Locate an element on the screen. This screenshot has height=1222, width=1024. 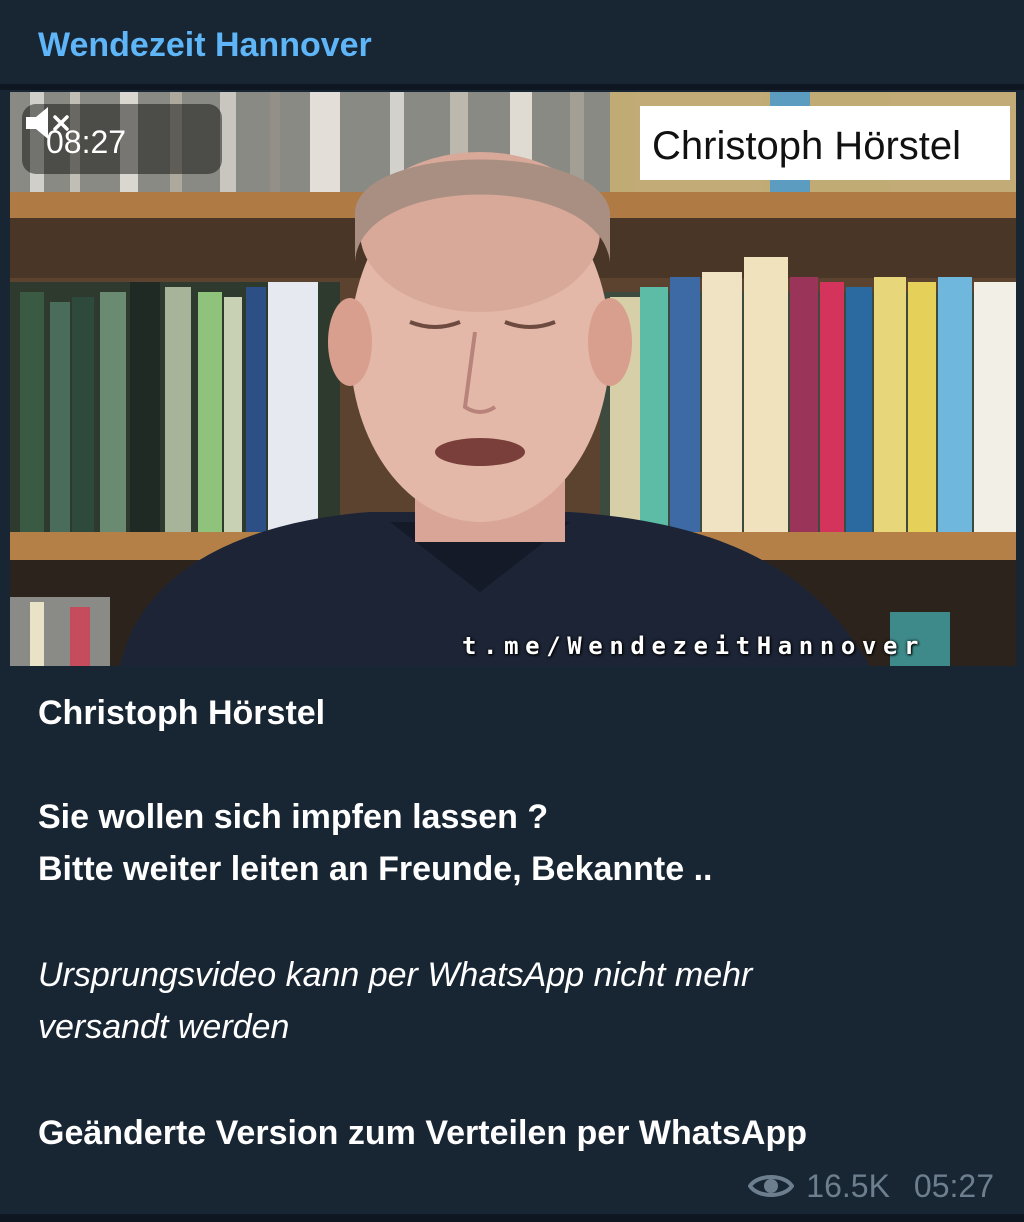
caption-italic-line: versandt werden is located at coordinates (164, 1027).